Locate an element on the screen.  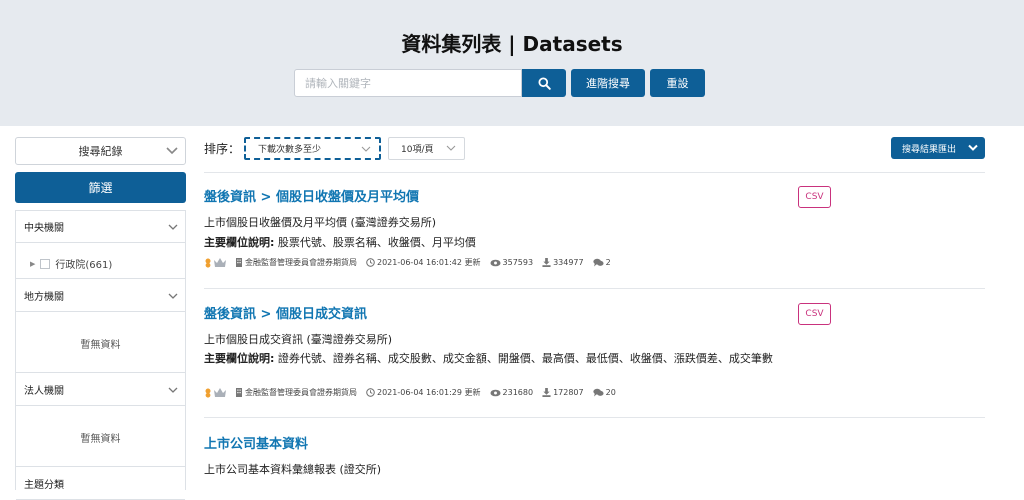
page-size-value: 10項/頁 is located at coordinates (417, 150).